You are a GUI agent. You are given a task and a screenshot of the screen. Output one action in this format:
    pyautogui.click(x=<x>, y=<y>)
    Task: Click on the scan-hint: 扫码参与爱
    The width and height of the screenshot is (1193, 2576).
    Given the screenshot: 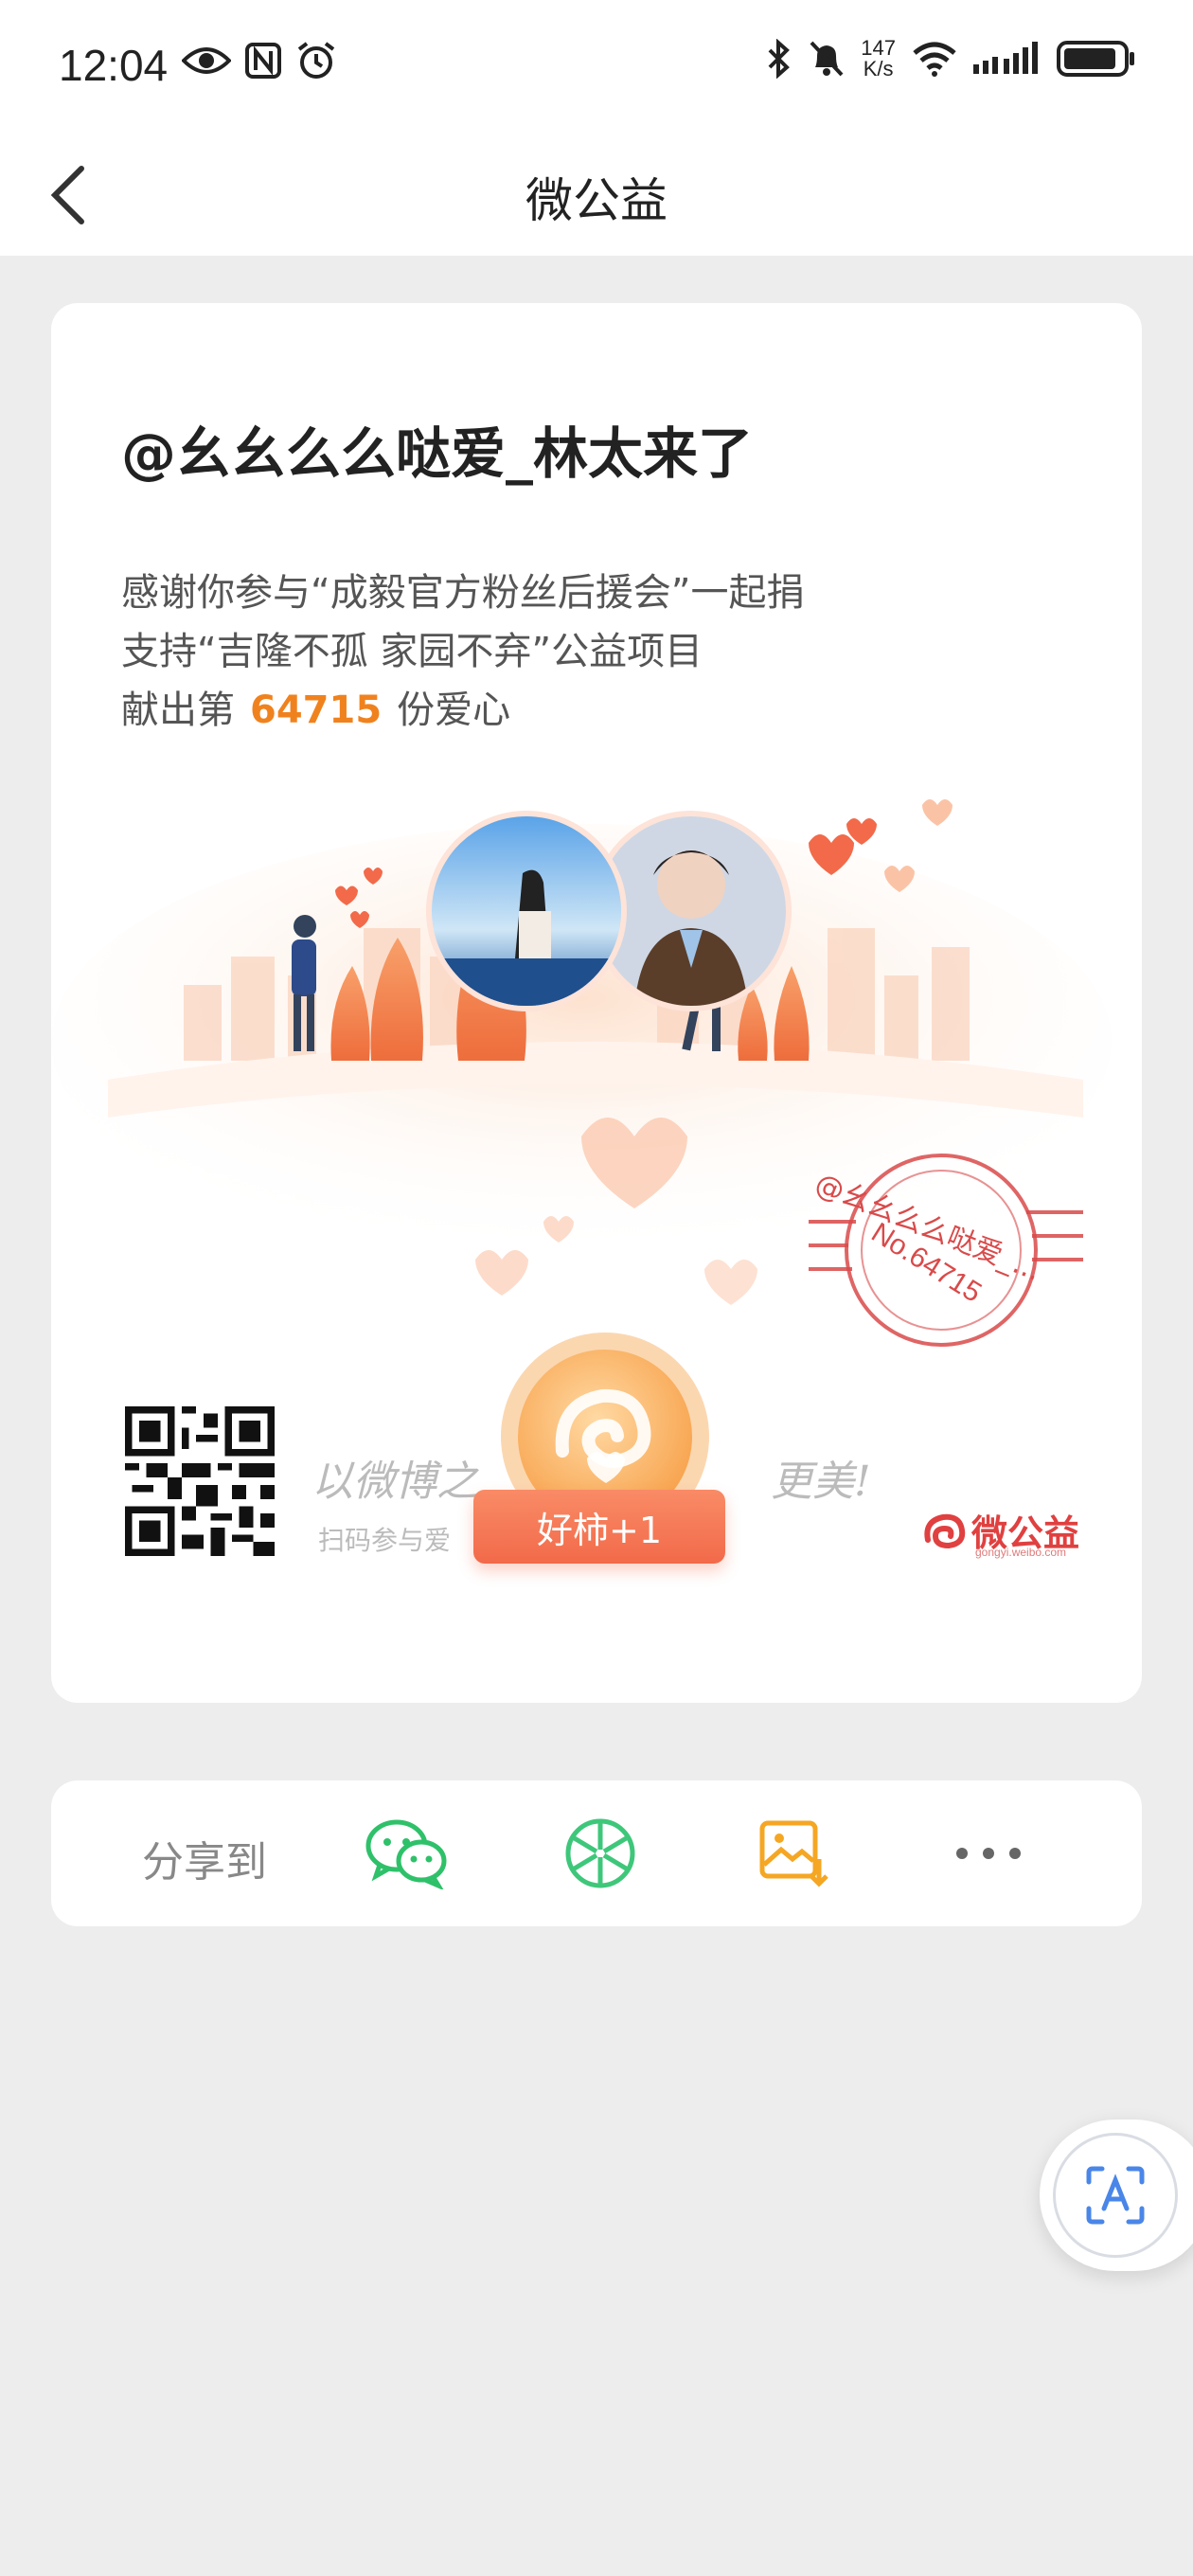 What is the action you would take?
    pyautogui.click(x=385, y=1540)
    